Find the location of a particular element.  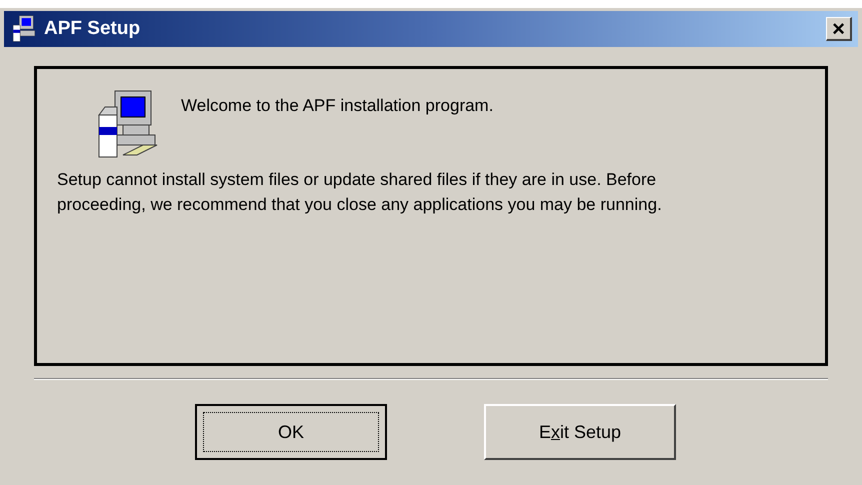

window-icon is located at coordinates (24, 29).